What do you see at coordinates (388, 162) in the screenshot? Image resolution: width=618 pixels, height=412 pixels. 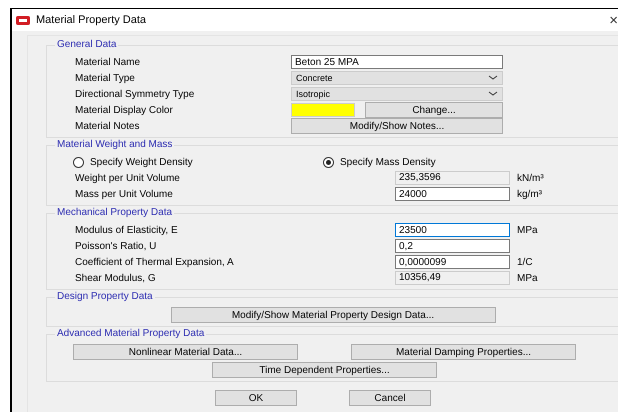 I see `radio-label: Specify Mass Density` at bounding box center [388, 162].